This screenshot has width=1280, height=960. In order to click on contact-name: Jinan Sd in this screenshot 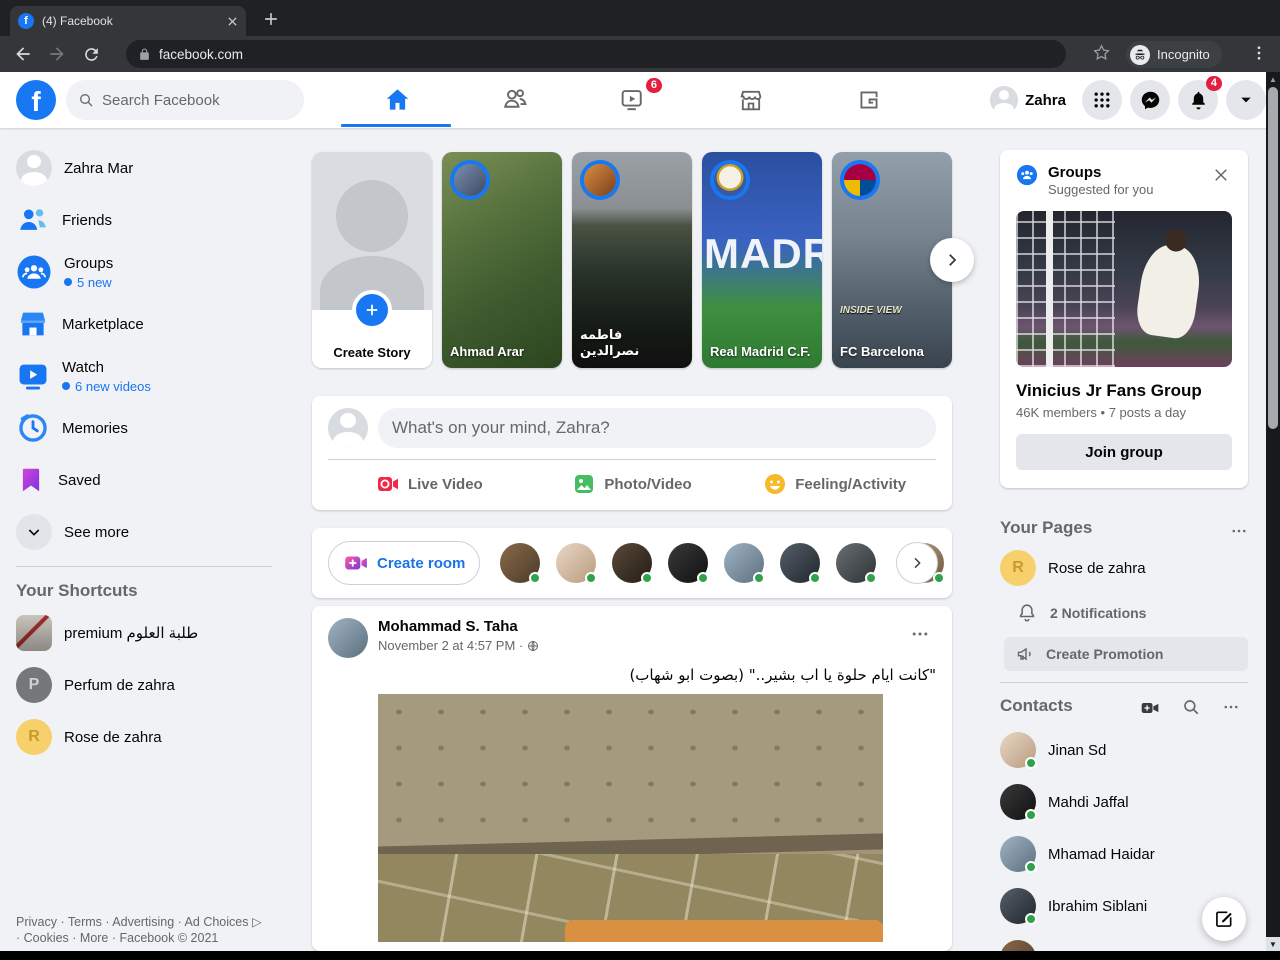, I will do `click(1077, 750)`.